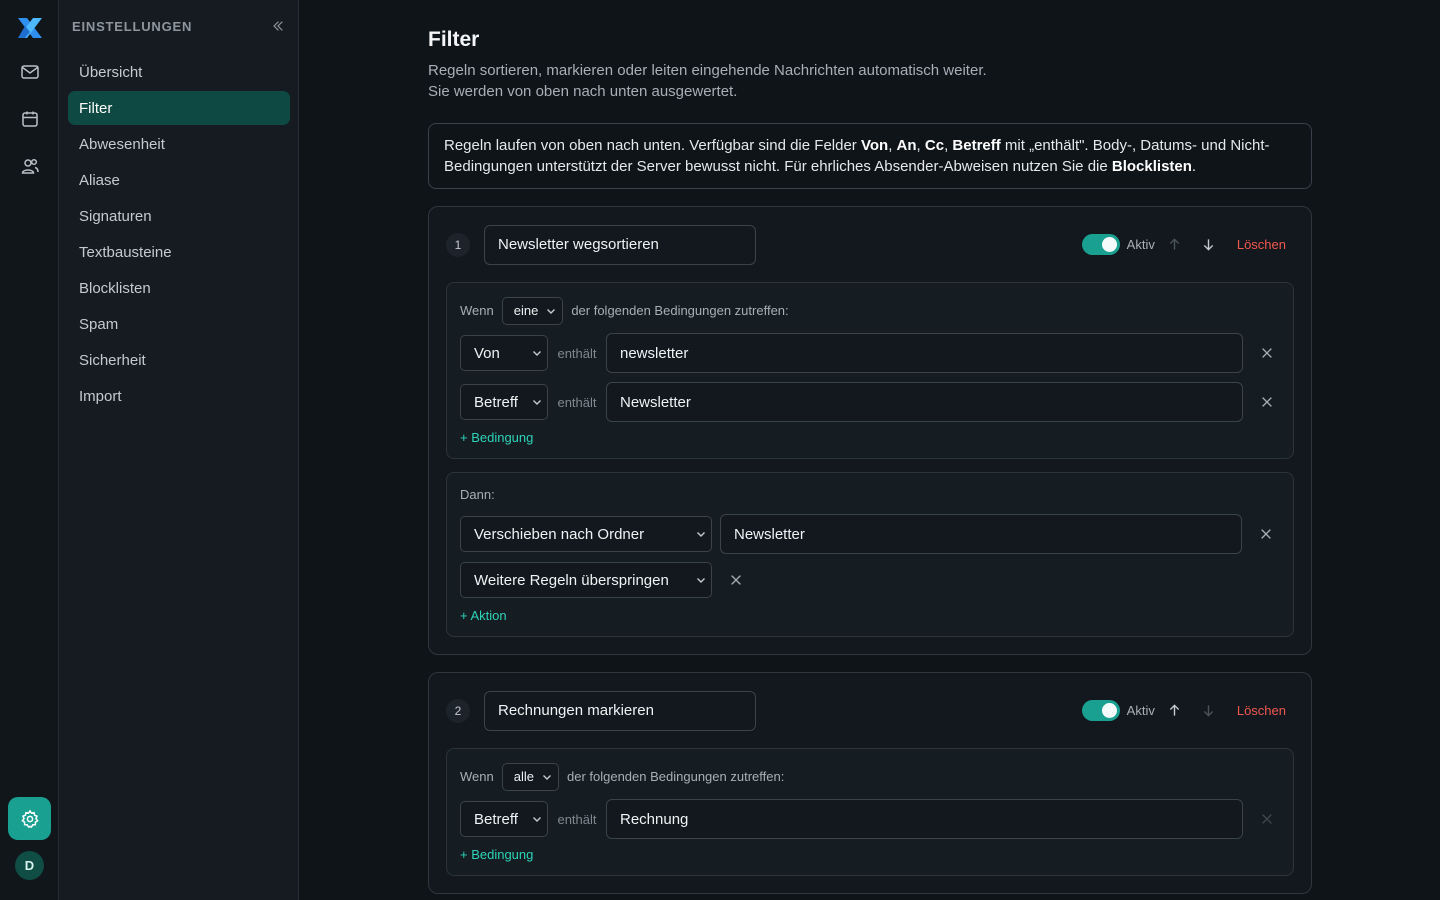 This screenshot has width=1440, height=900. I want to click on move-down-arrow-icon, so click(1209, 245).